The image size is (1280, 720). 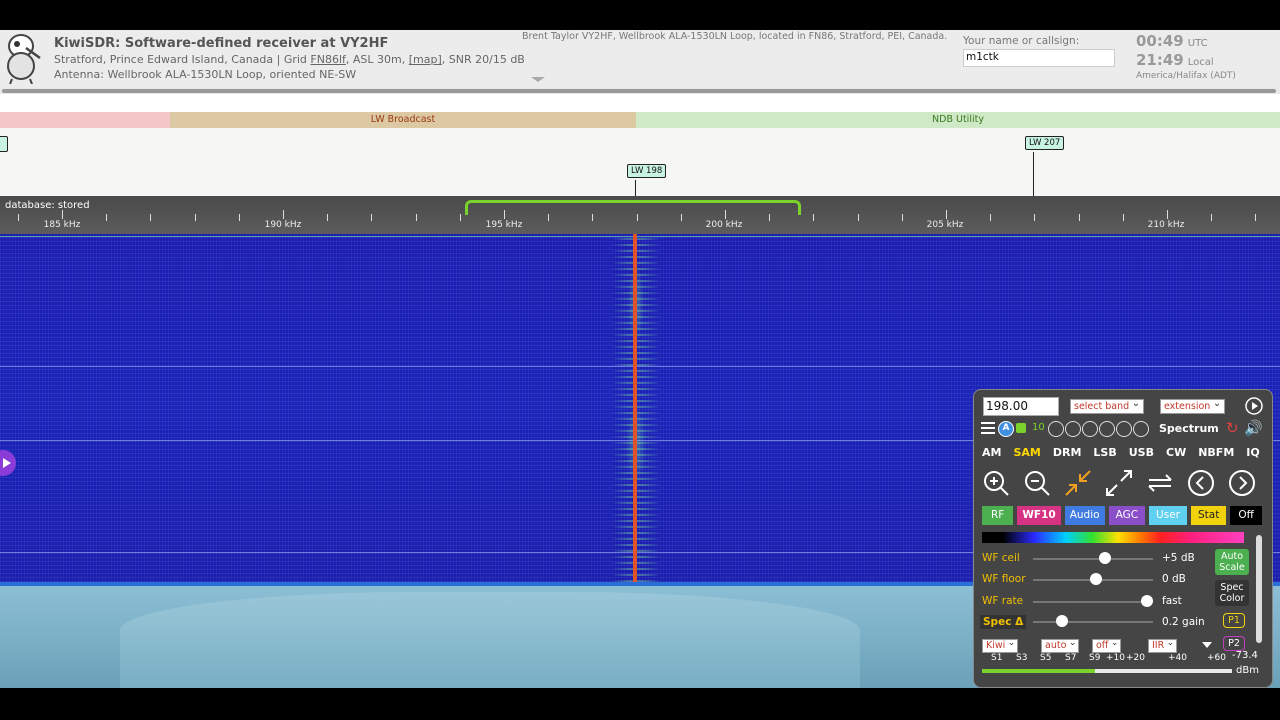 I want to click on database-status: database: stored, so click(x=47, y=205).